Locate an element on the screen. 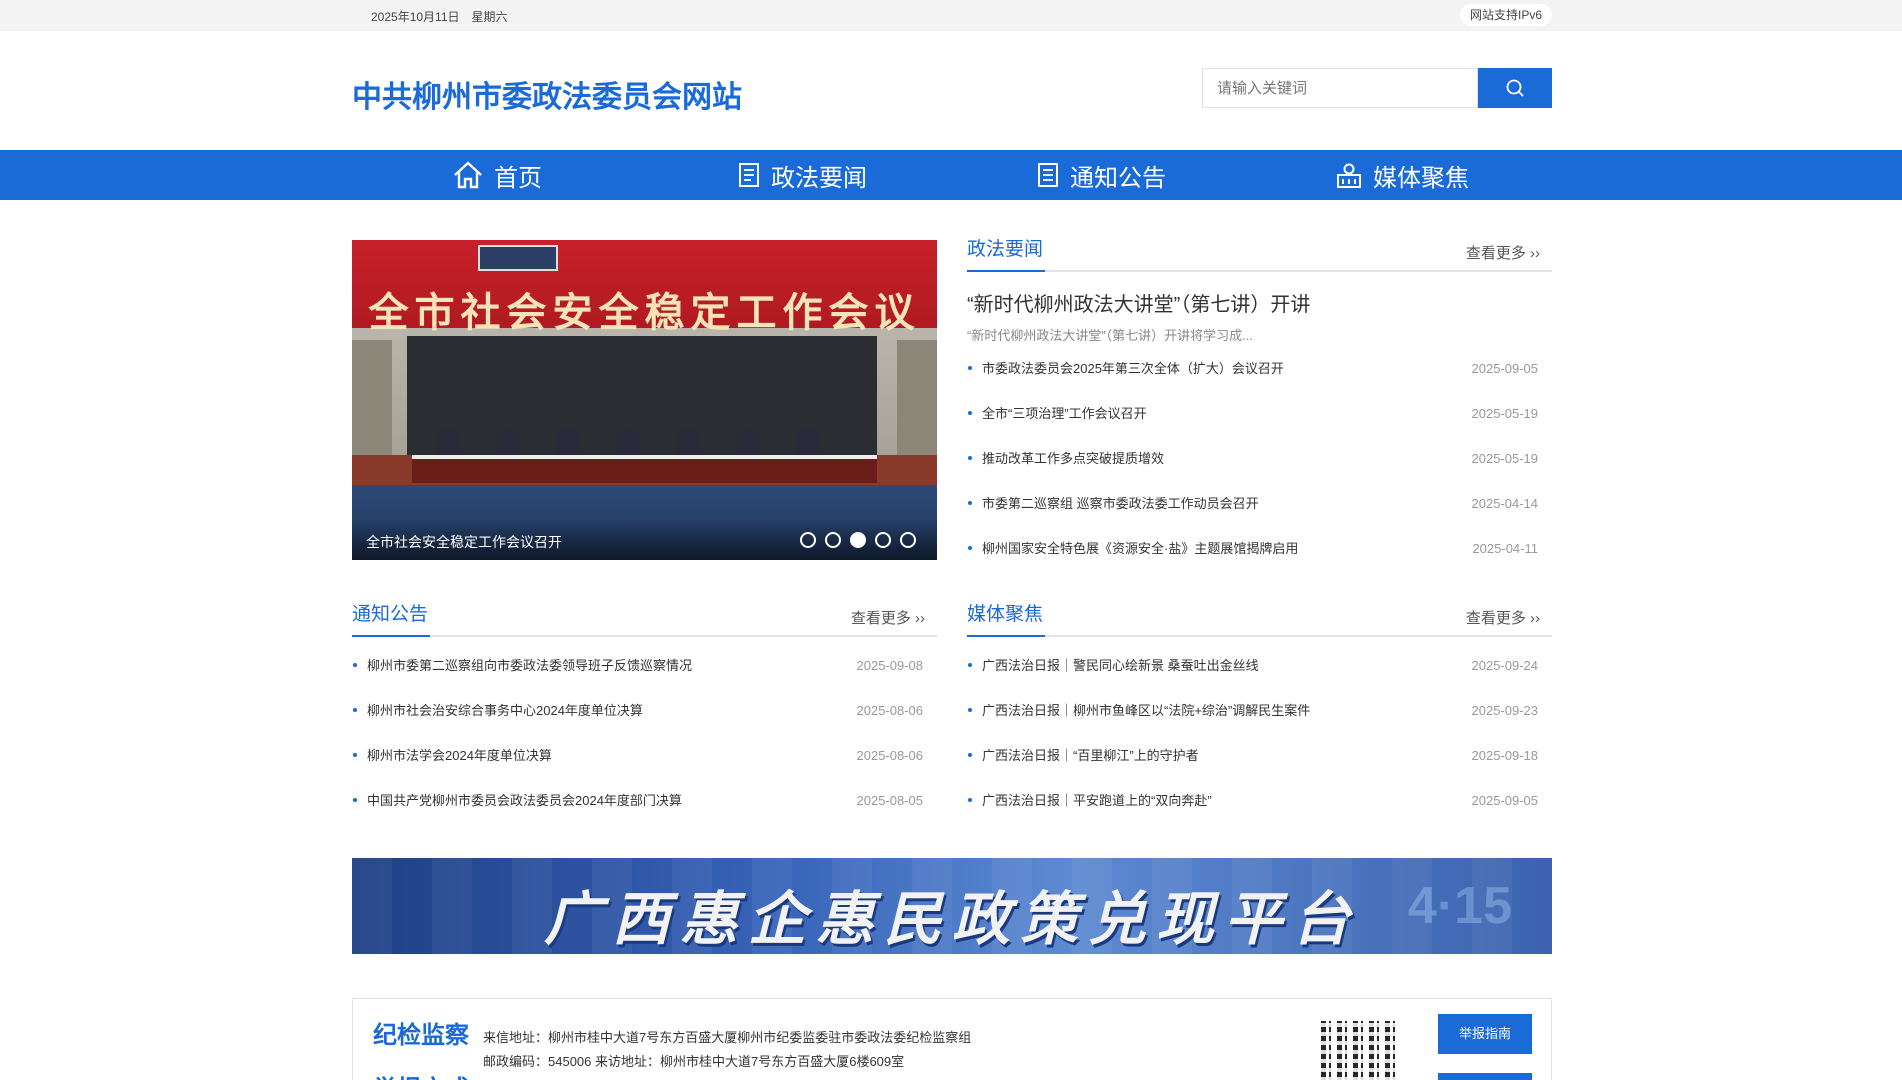 The image size is (1902, 1080). news-more-link: 查看更多 ›› is located at coordinates (1503, 252).